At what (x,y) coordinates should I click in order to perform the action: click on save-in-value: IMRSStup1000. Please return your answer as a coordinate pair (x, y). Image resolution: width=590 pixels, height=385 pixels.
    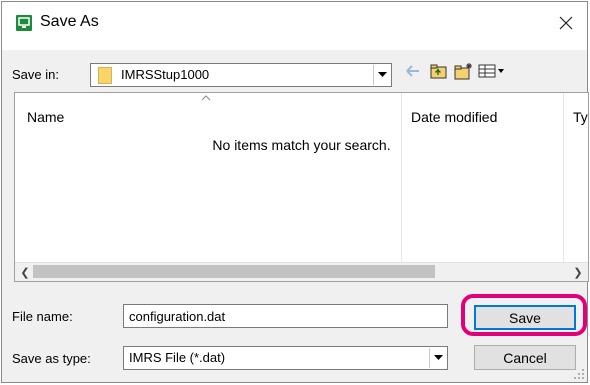
    Looking at the image, I should click on (165, 74).